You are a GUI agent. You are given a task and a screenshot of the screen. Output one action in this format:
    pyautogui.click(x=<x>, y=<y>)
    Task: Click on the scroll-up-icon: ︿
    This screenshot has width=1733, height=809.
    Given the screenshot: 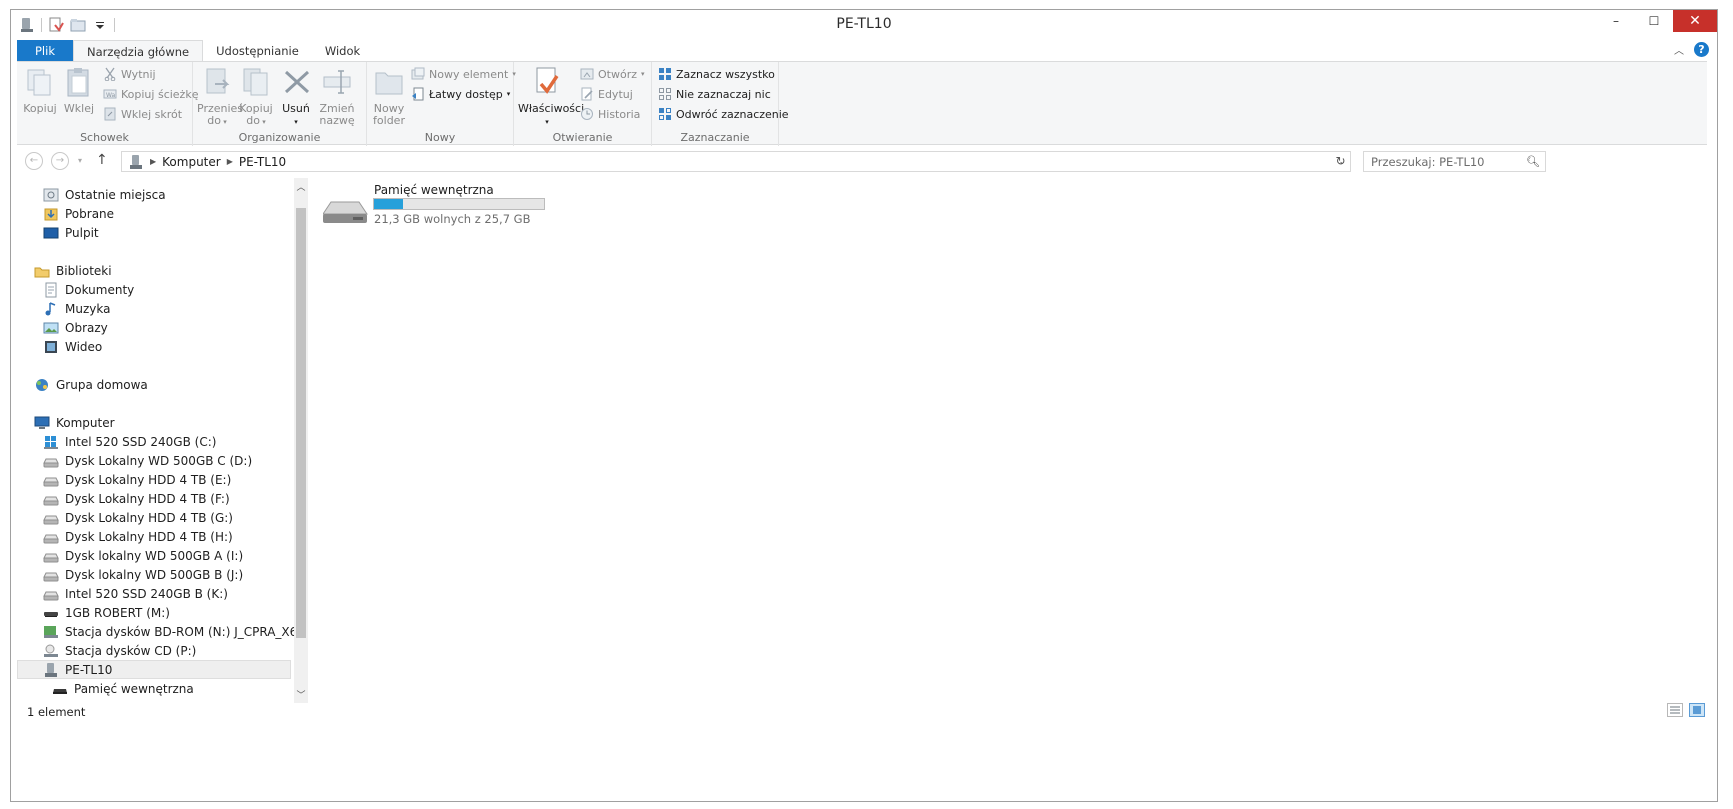 What is the action you would take?
    pyautogui.click(x=301, y=186)
    